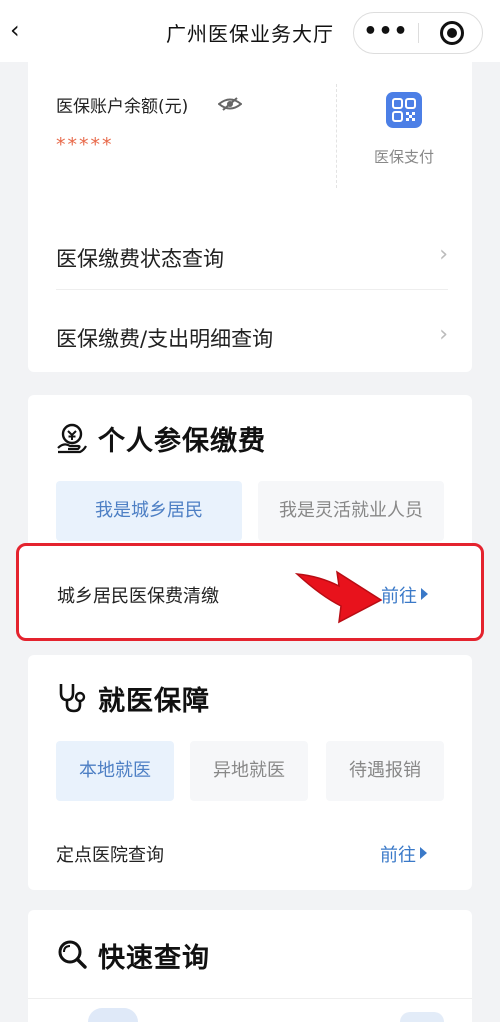 This screenshot has height=1022, width=500. What do you see at coordinates (72, 954) in the screenshot?
I see `search-icon` at bounding box center [72, 954].